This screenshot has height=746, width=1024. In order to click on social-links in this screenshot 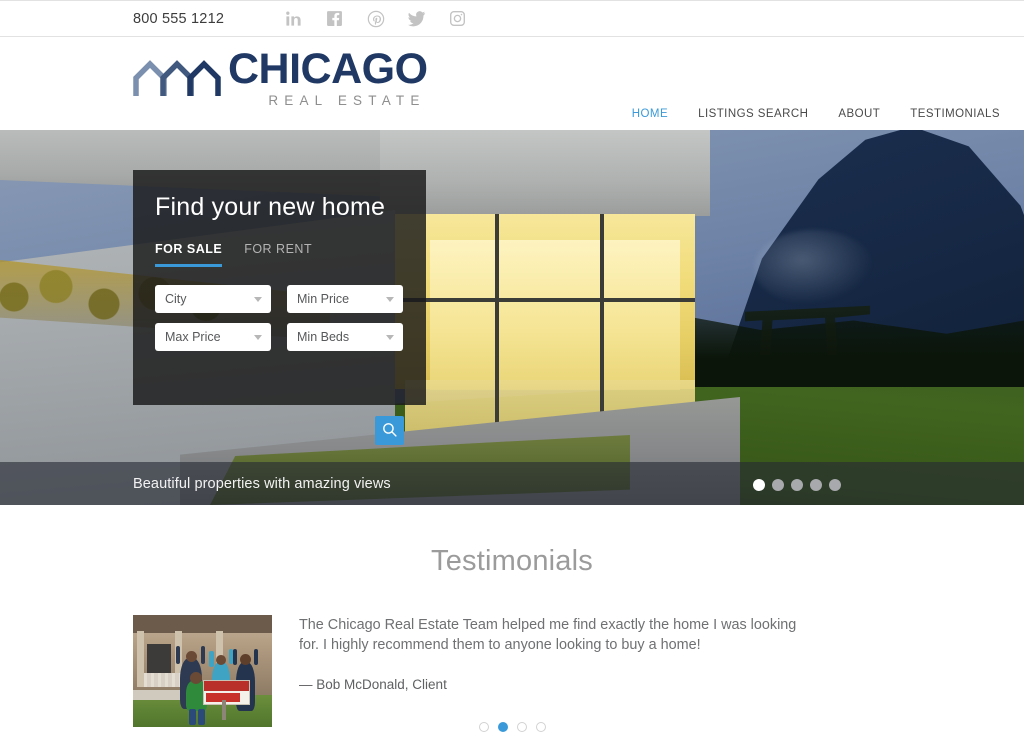, I will do `click(375, 18)`.